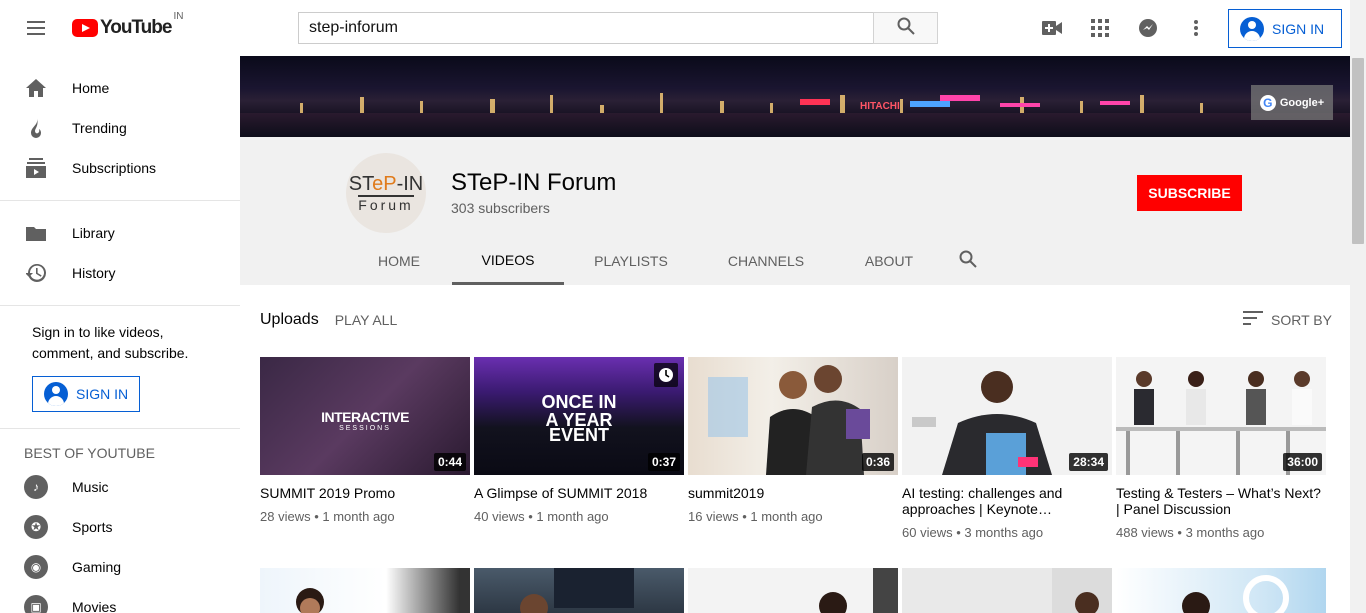 The width and height of the screenshot is (1366, 613). Describe the element at coordinates (500, 208) in the screenshot. I see `subscriber-count: 303 subscribers` at that location.